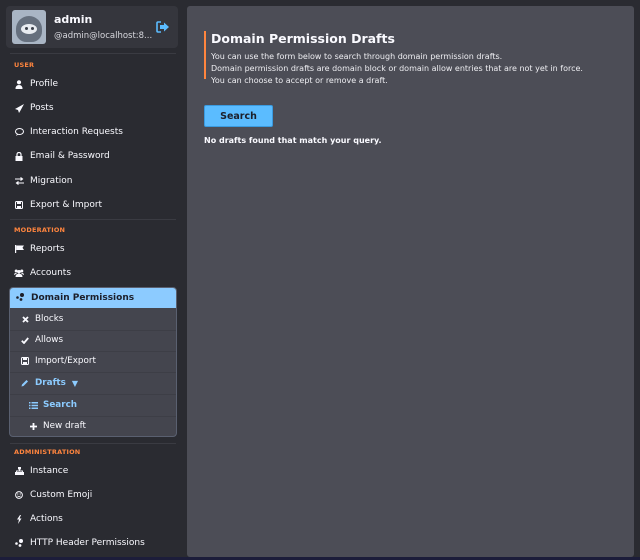  What do you see at coordinates (40, 230) in the screenshot?
I see `section-label-moderation: MODERATION` at bounding box center [40, 230].